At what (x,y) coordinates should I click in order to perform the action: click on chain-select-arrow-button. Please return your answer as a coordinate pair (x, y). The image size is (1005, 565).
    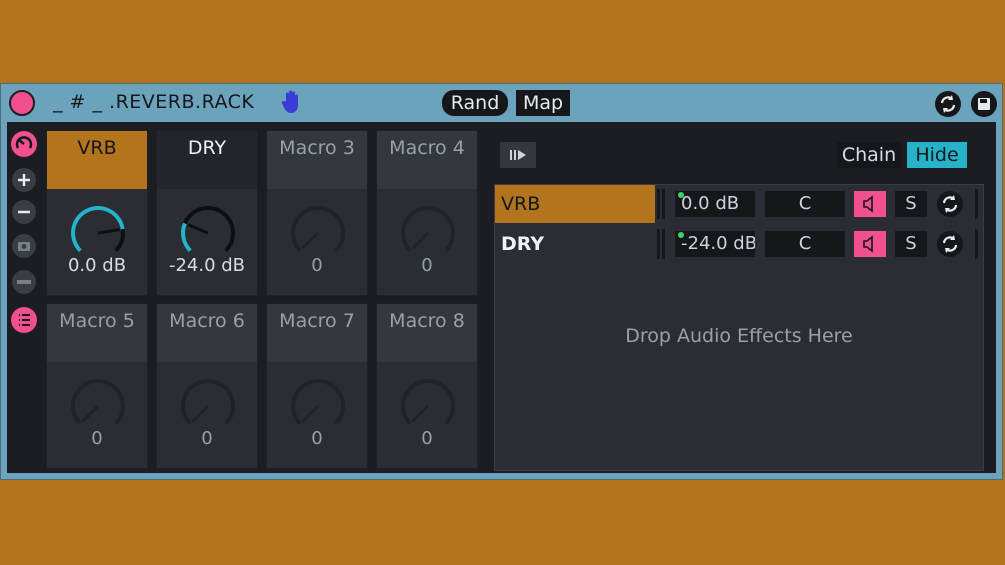
    Looking at the image, I should click on (518, 155).